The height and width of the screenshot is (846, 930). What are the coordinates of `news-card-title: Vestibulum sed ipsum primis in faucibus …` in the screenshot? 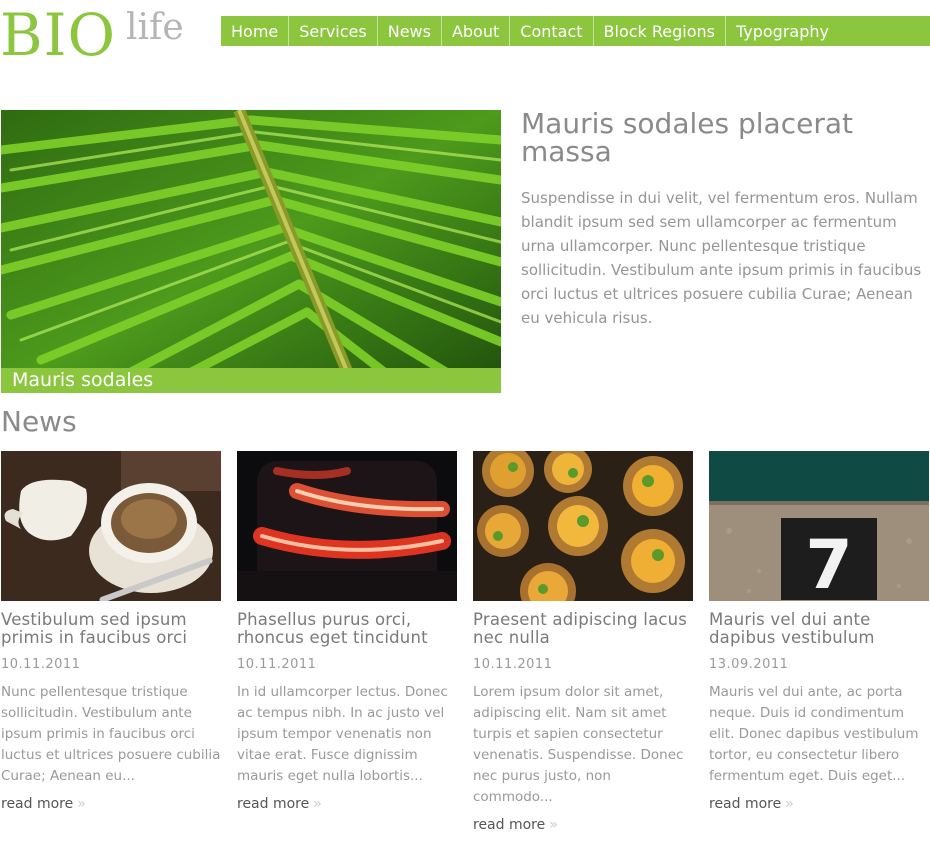 It's located at (111, 629).